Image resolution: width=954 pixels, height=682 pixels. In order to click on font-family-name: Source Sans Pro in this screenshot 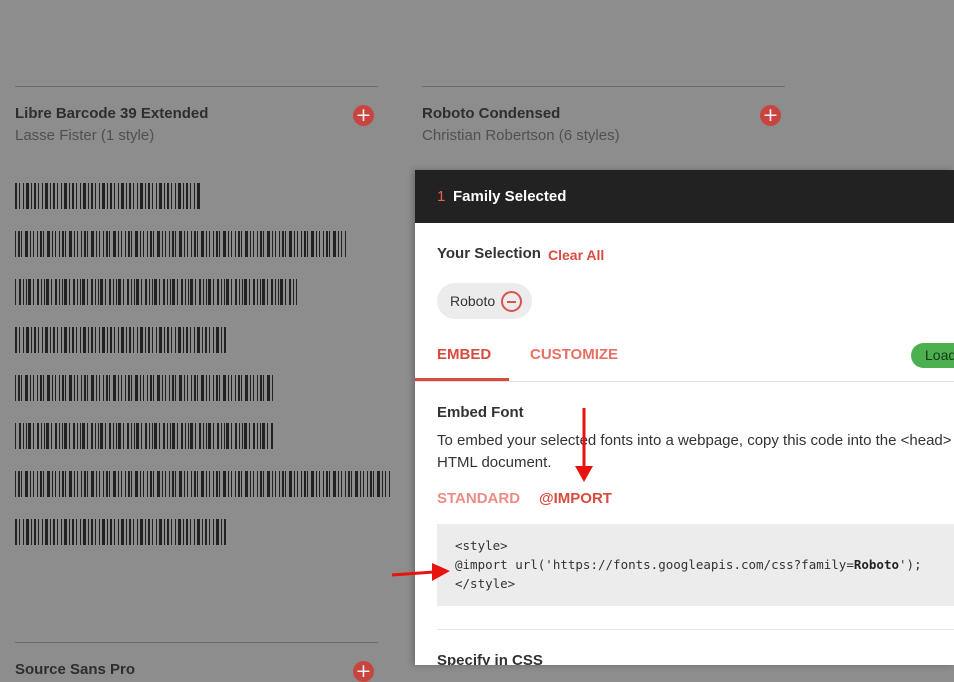, I will do `click(75, 669)`.